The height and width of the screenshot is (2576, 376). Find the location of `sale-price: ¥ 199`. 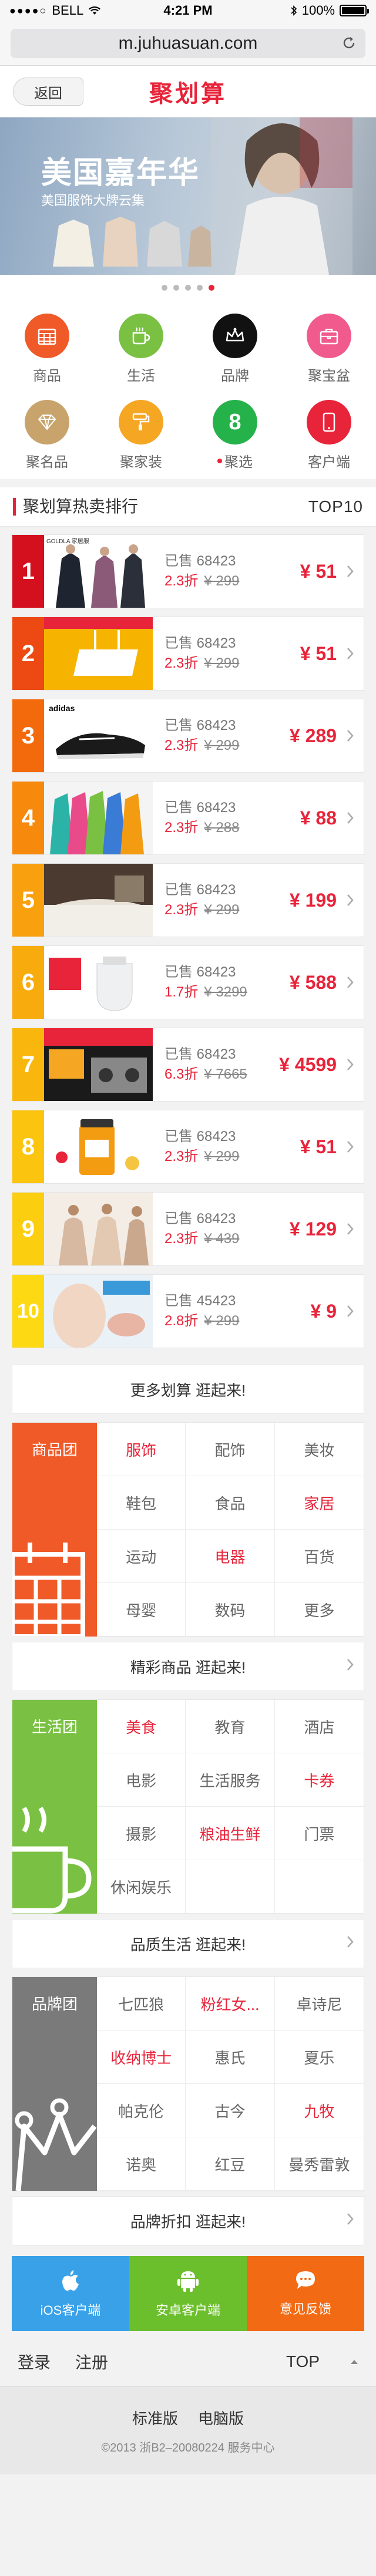

sale-price: ¥ 199 is located at coordinates (313, 900).